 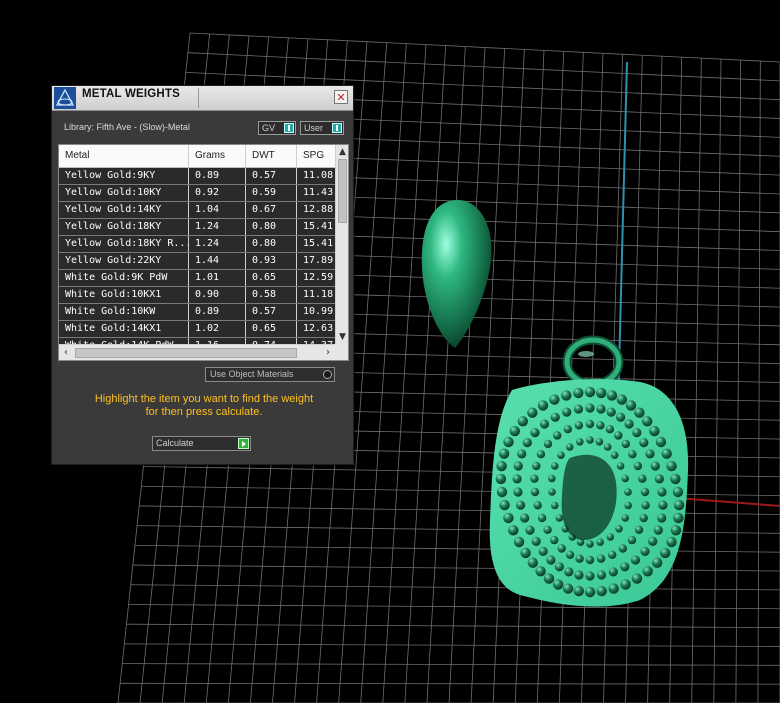 I want to click on cell-metal: White Gold:10KX1, so click(x=124, y=295).